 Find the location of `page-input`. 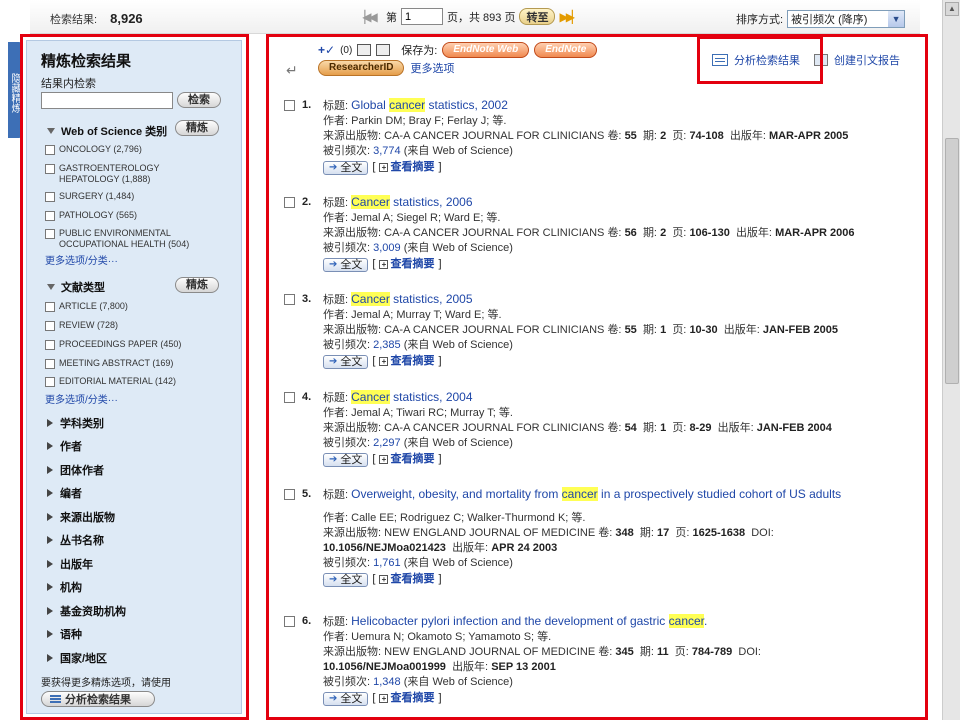

page-input is located at coordinates (422, 16).